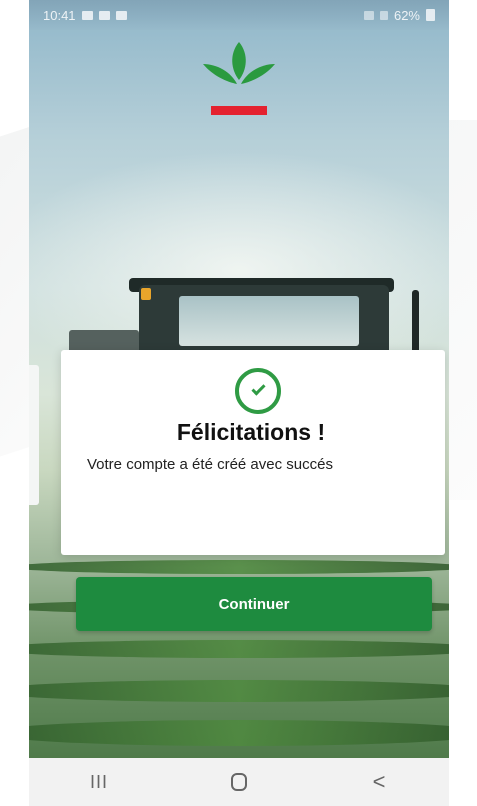 This screenshot has width=477, height=806. I want to click on home-button, so click(239, 782).